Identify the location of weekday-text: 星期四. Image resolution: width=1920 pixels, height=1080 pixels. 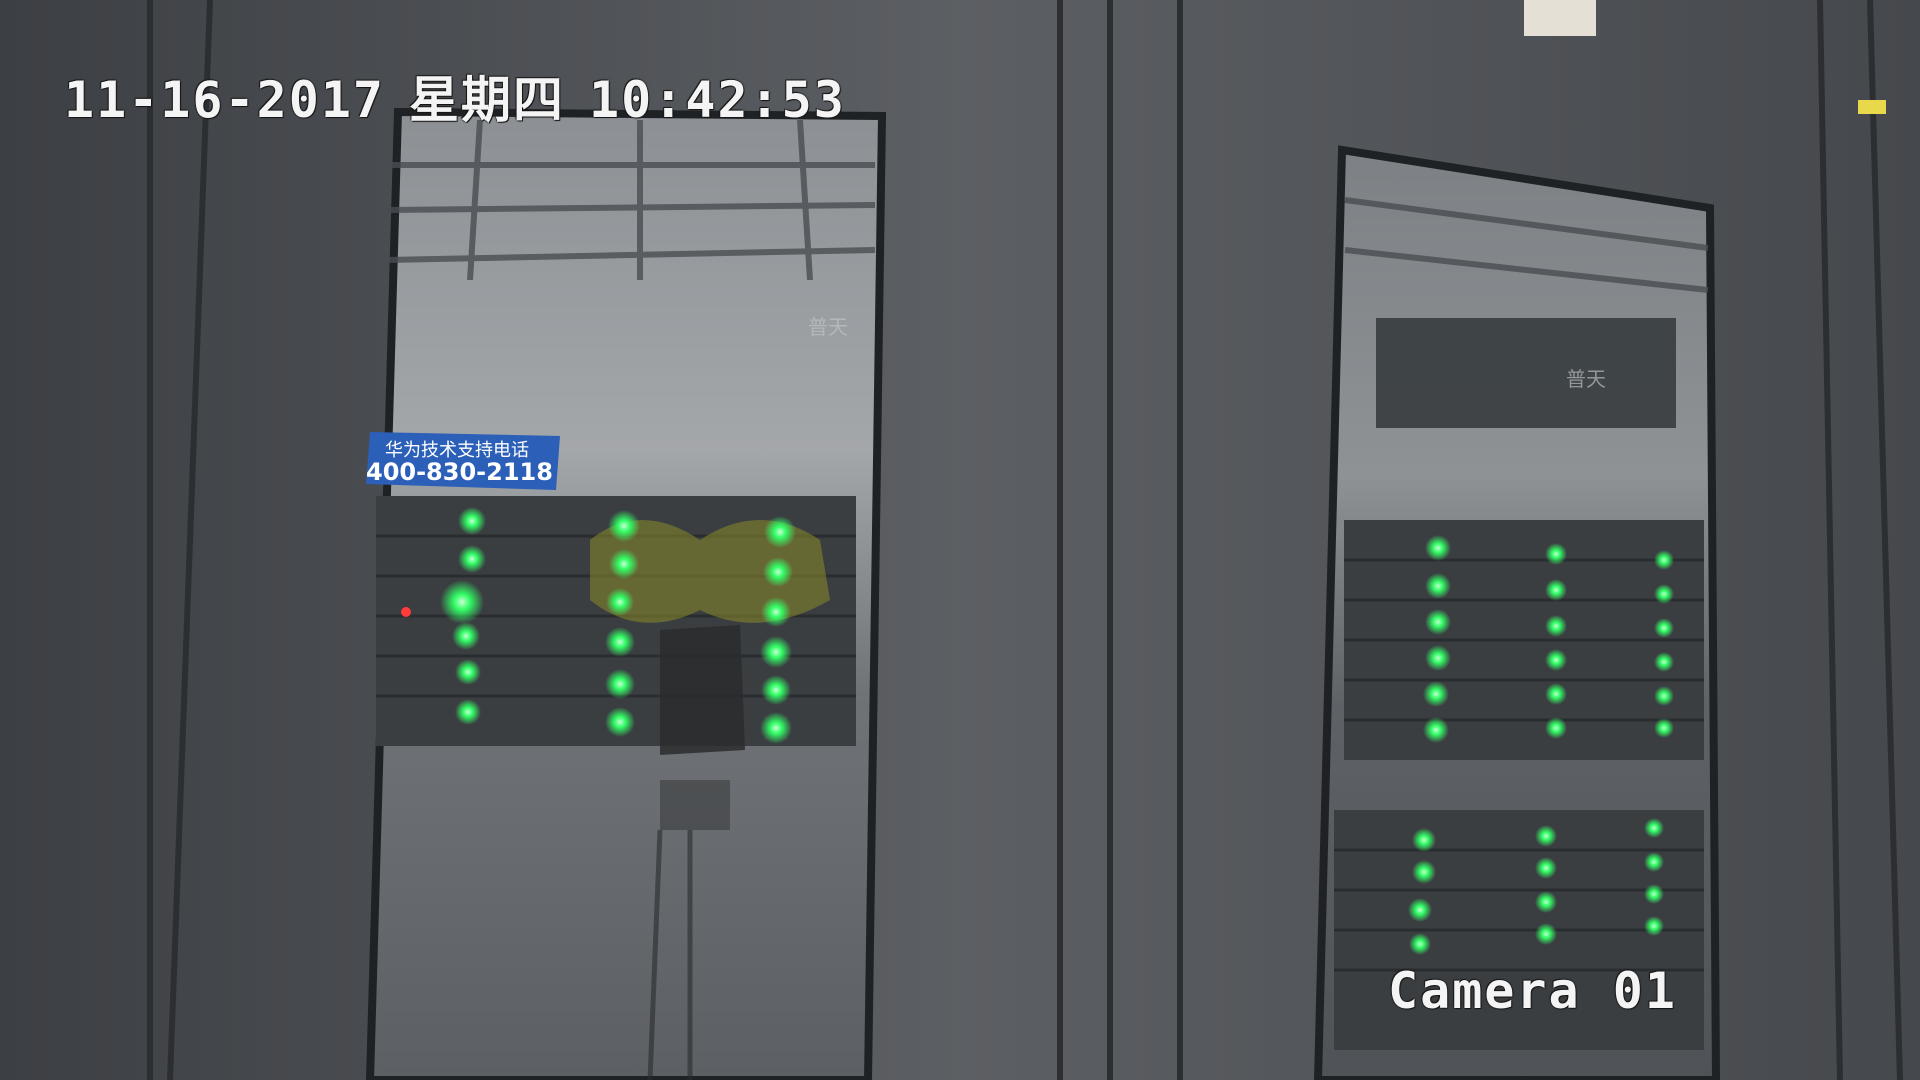
(487, 100).